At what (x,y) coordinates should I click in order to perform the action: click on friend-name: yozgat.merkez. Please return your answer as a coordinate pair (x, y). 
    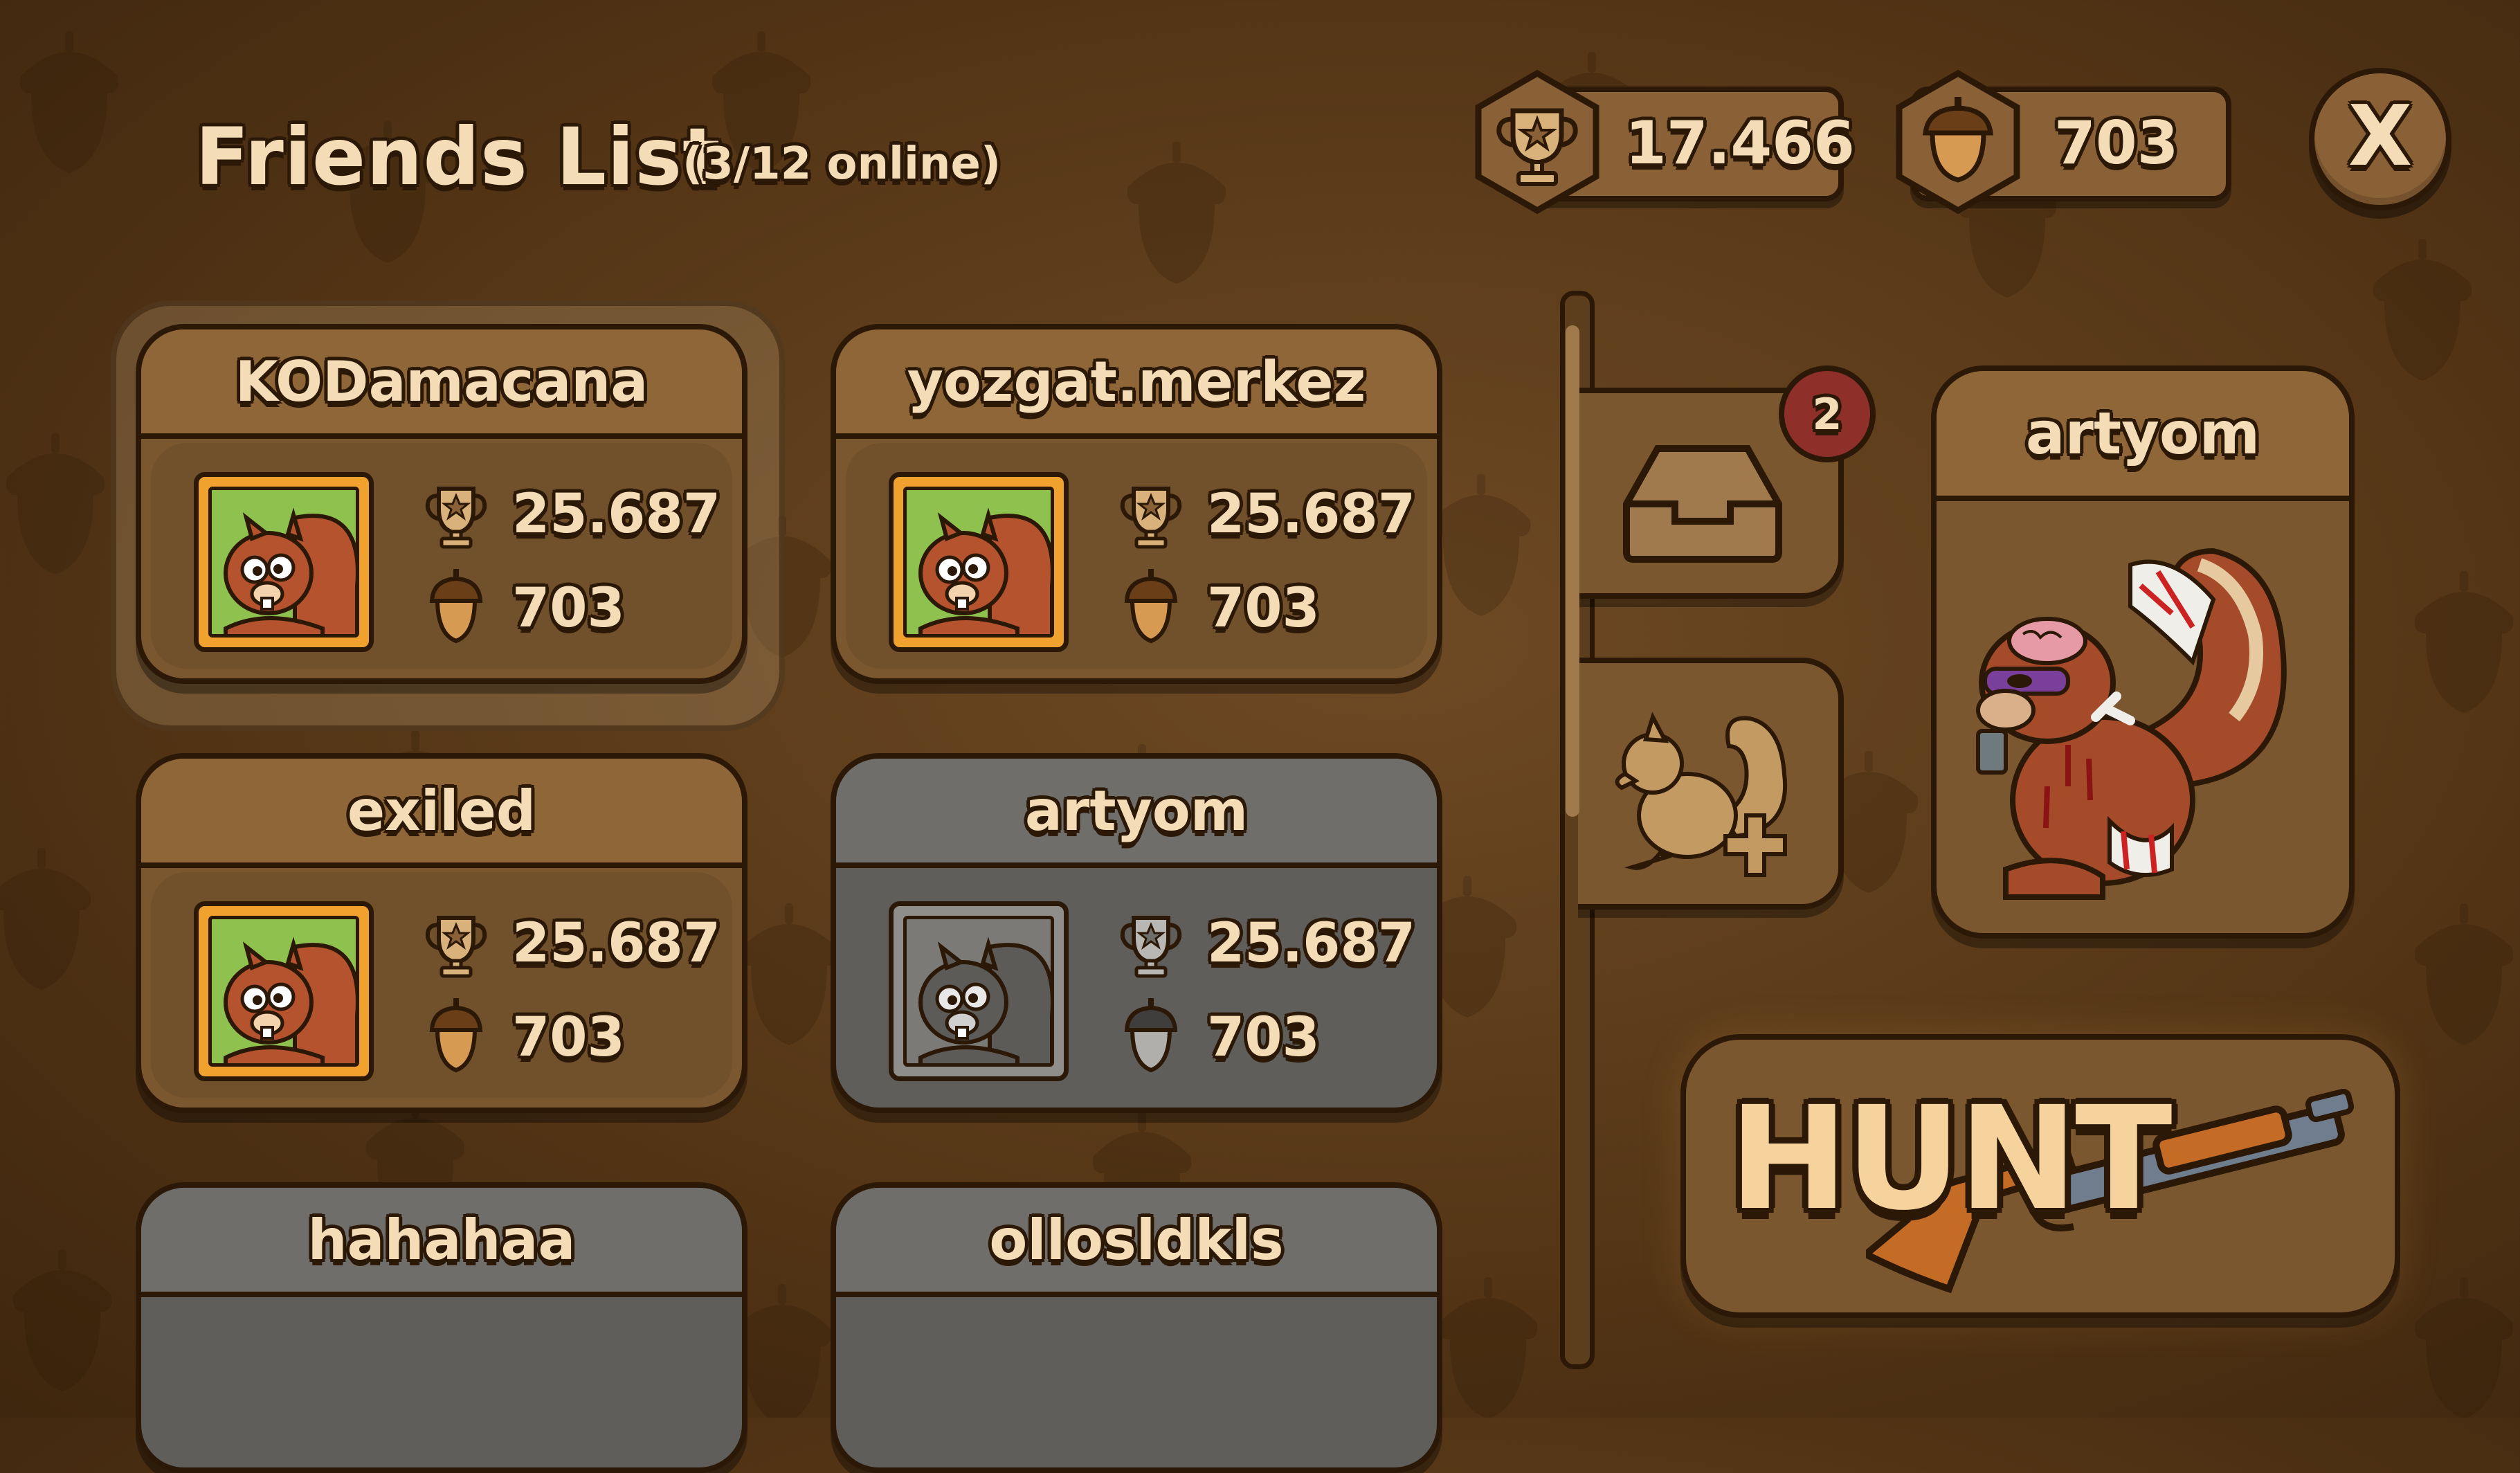
    Looking at the image, I should click on (1136, 381).